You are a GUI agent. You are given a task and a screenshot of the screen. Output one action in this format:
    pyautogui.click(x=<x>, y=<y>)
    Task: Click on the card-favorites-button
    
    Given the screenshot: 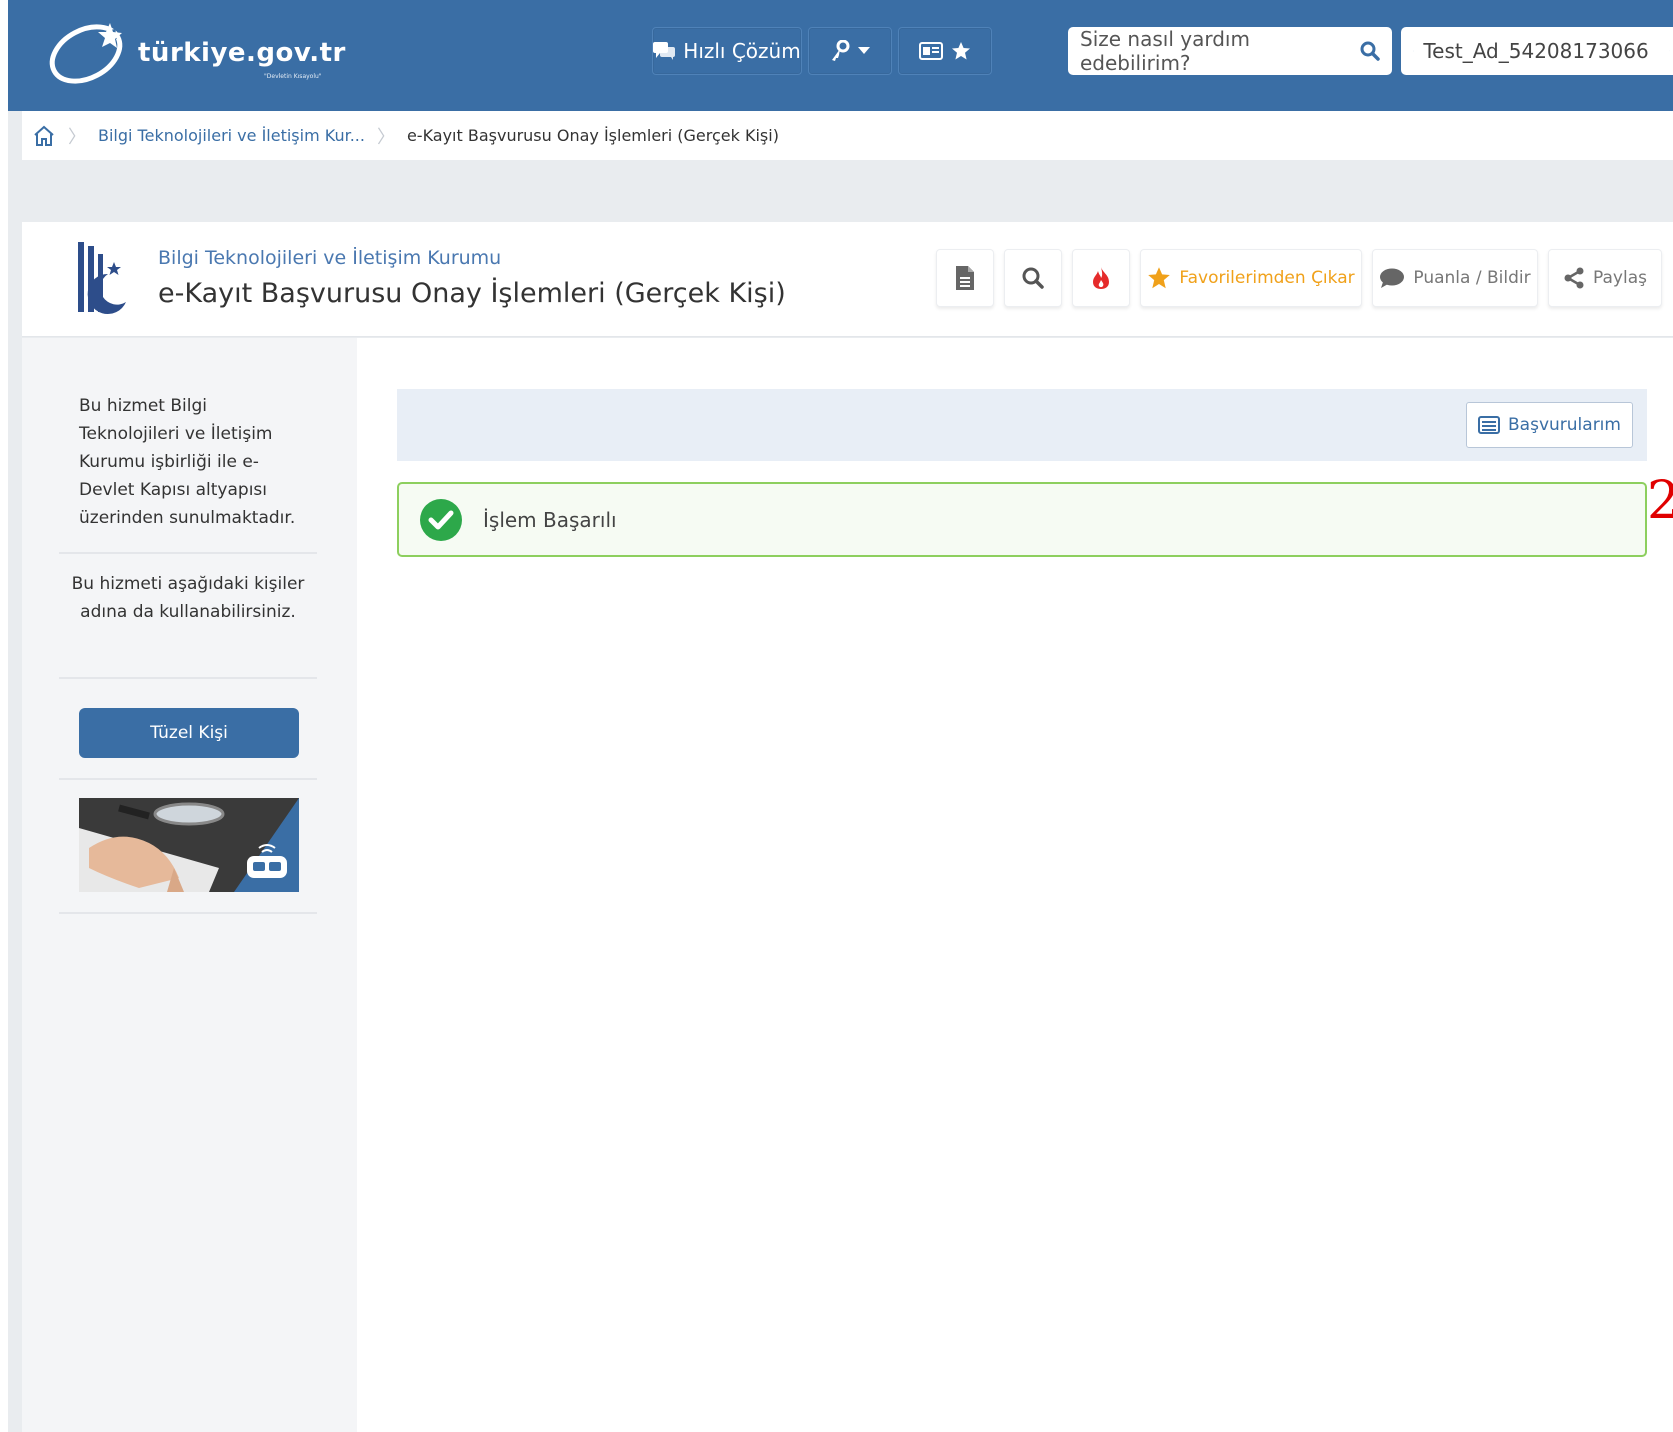 What is the action you would take?
    pyautogui.click(x=945, y=51)
    